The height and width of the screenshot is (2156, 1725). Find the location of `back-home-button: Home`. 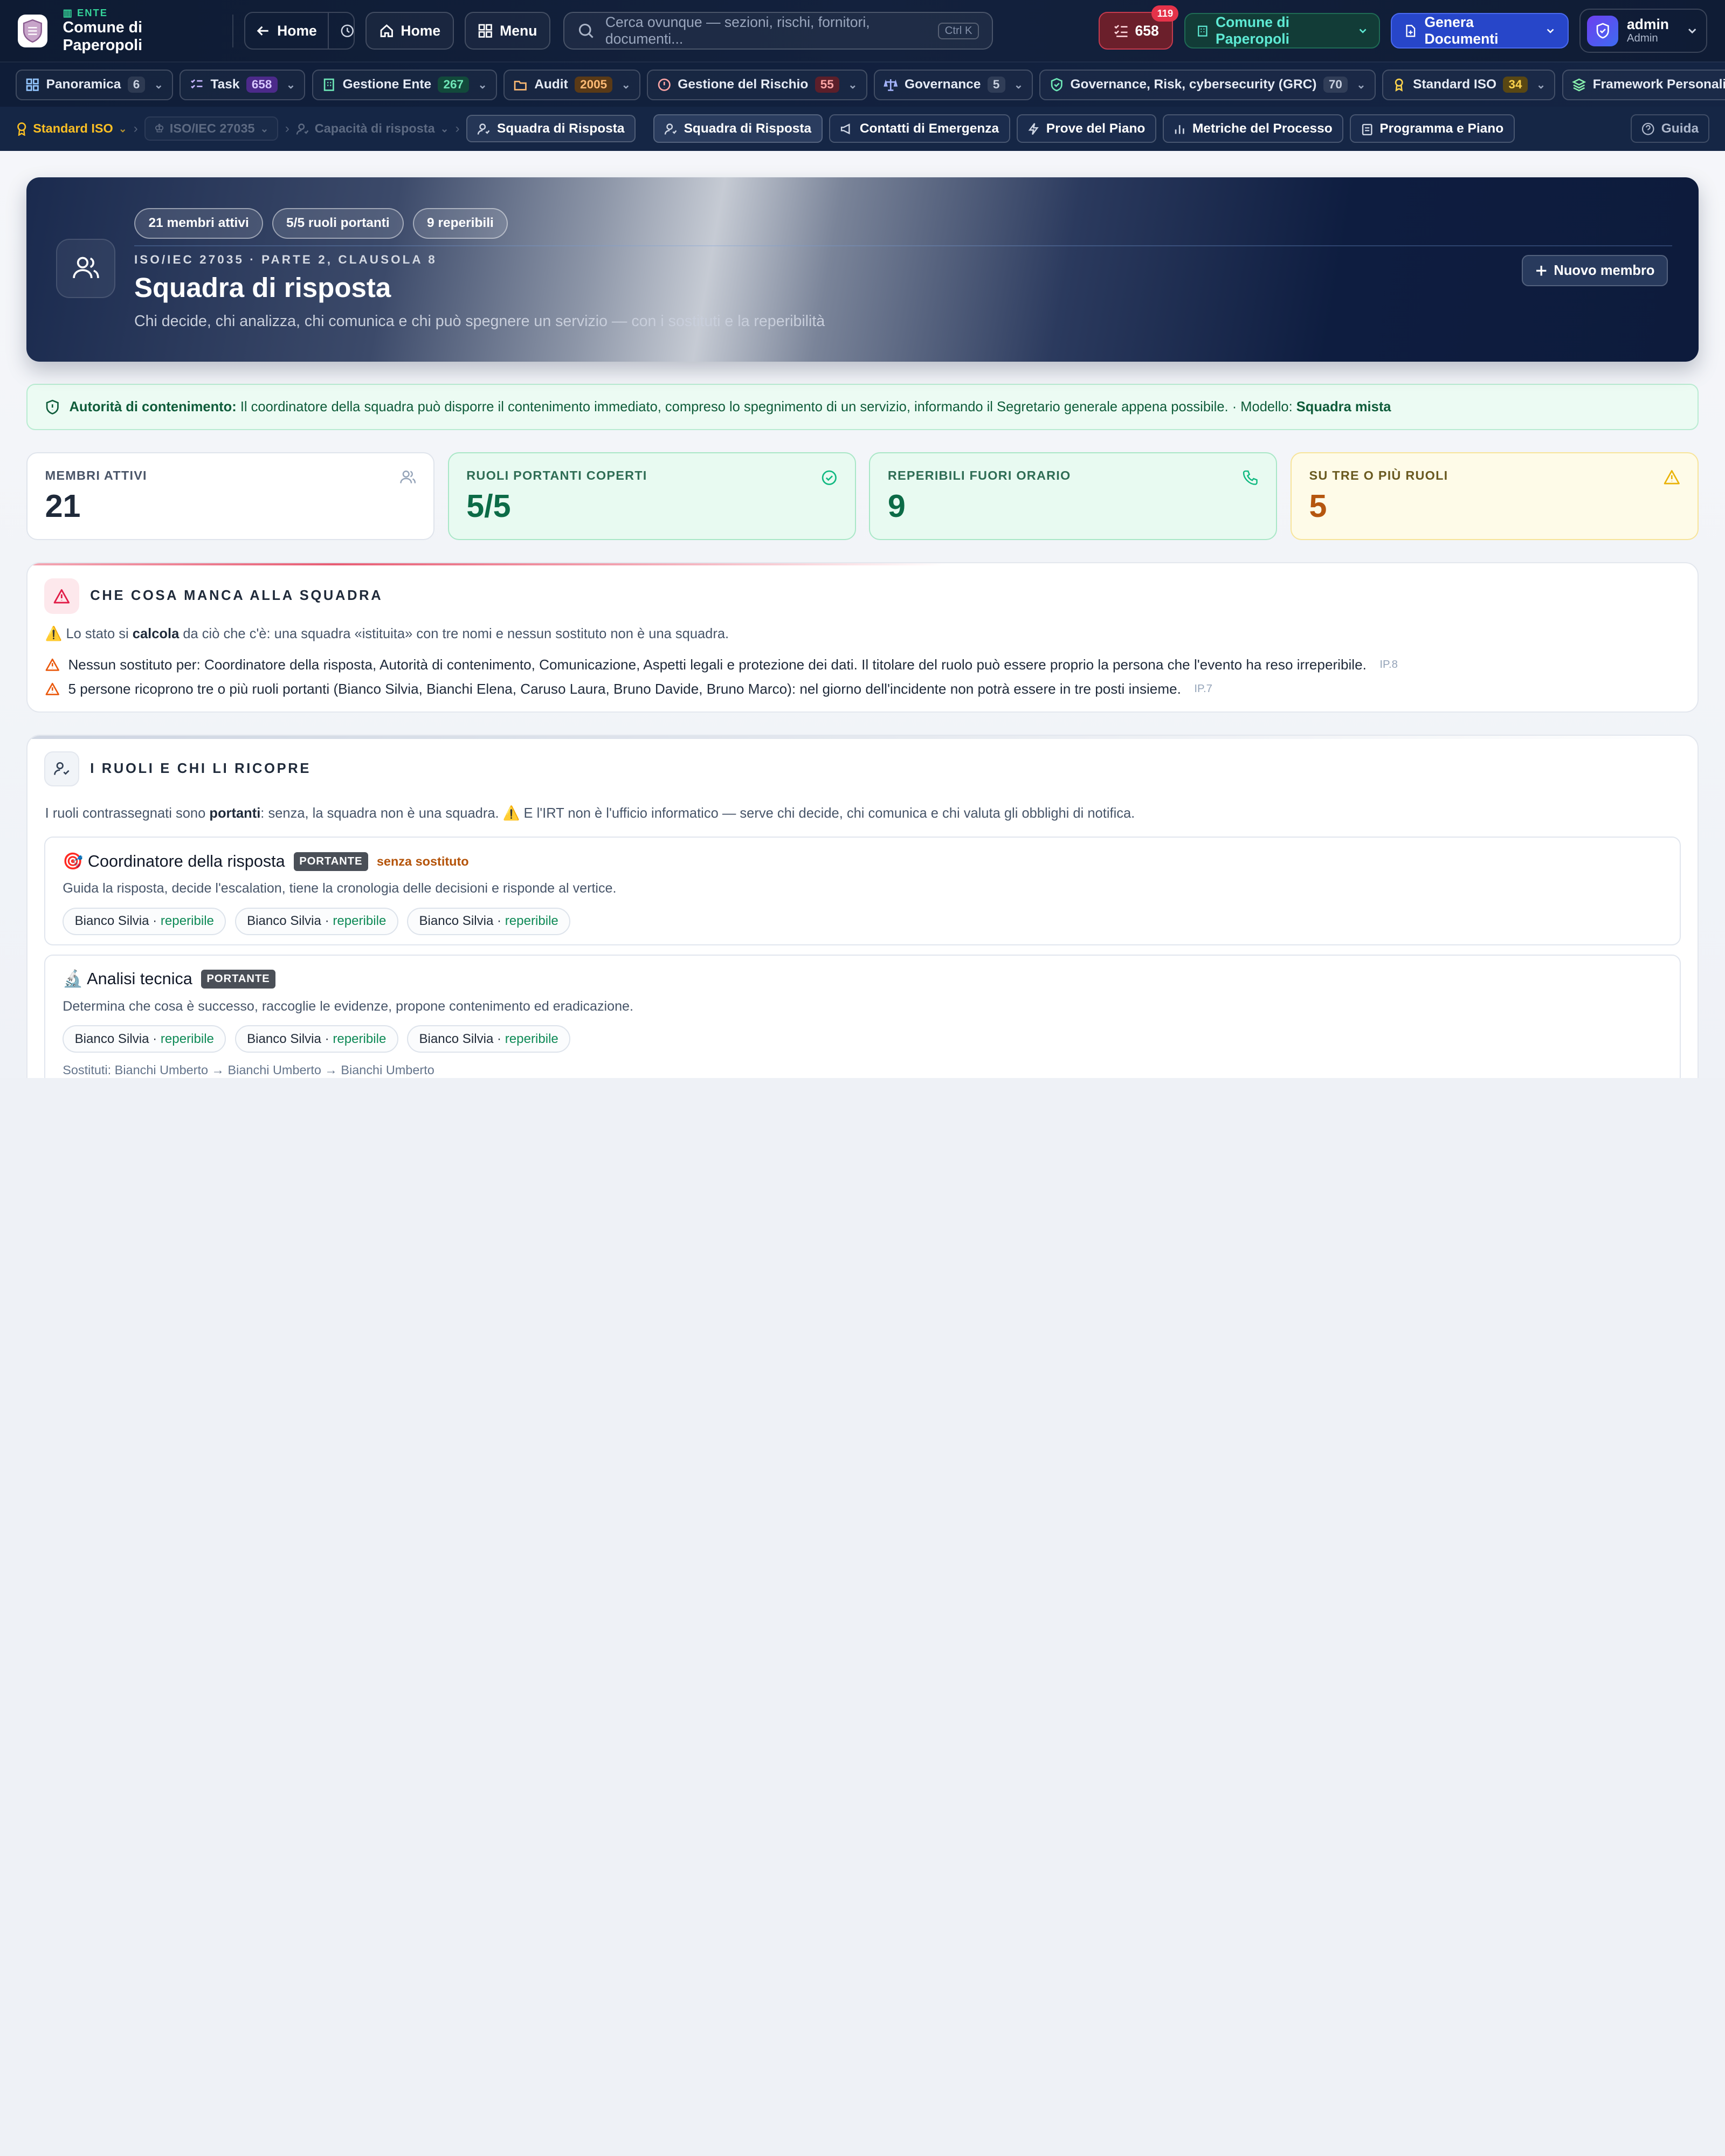

back-home-button: Home is located at coordinates (286, 30).